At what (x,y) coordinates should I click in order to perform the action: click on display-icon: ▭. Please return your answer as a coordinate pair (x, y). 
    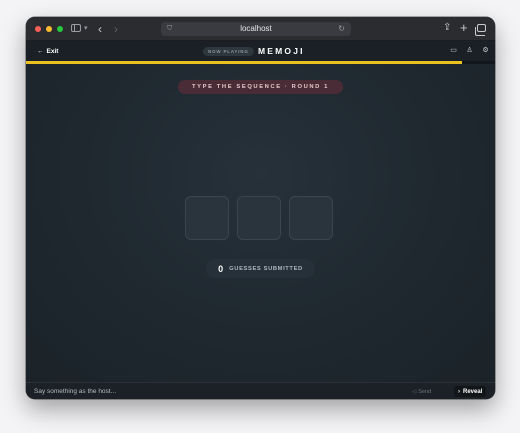
    Looking at the image, I should click on (453, 50).